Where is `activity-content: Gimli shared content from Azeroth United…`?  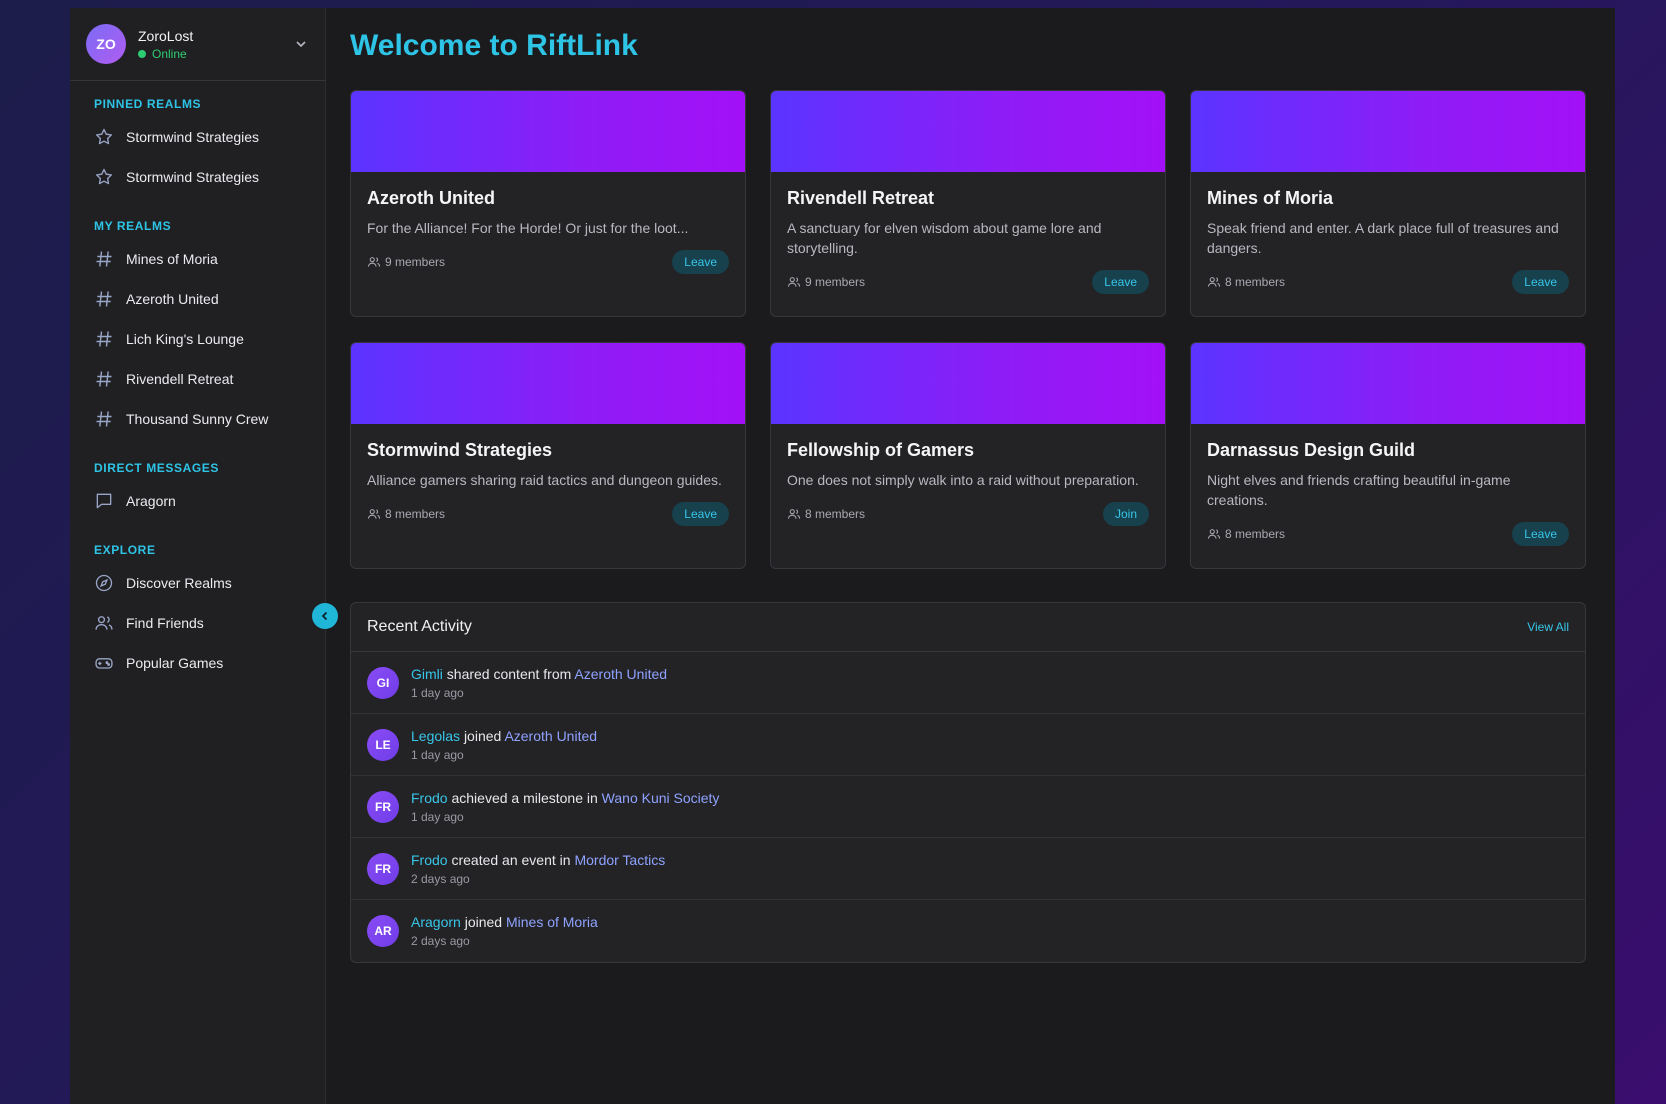 activity-content: Gimli shared content from Azeroth United… is located at coordinates (539, 683).